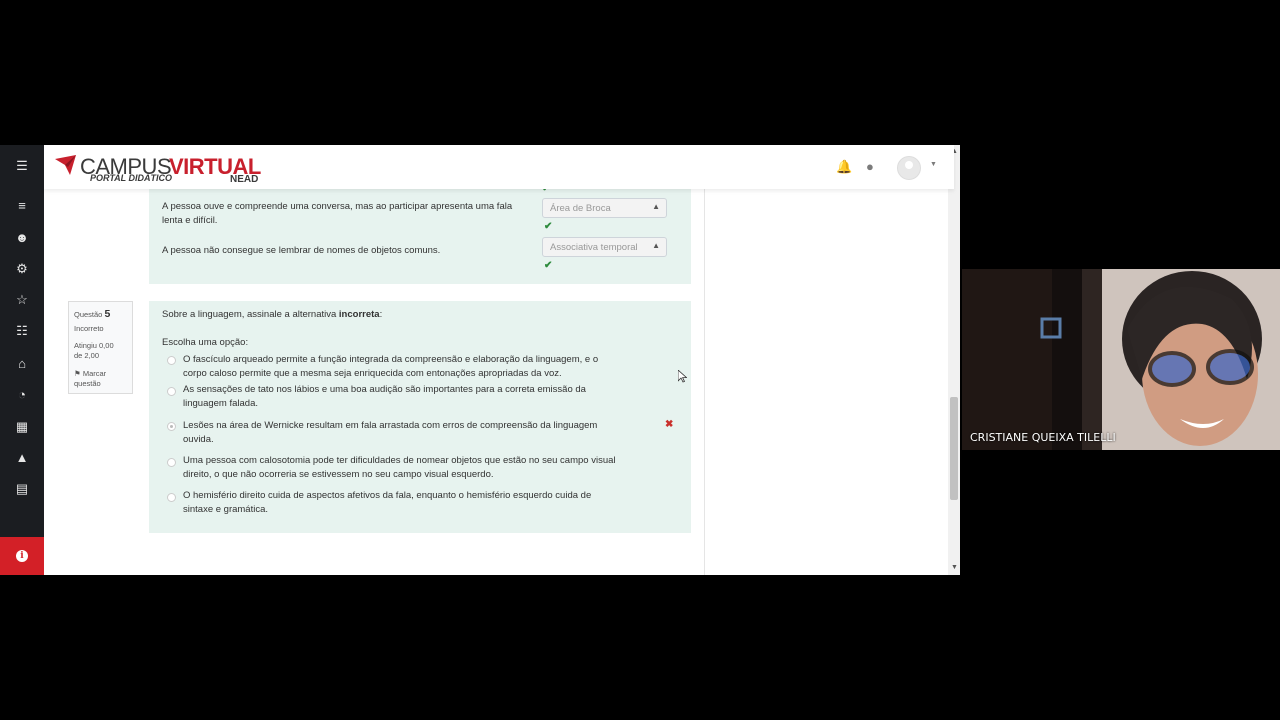 This screenshot has width=1280, height=720. Describe the element at coordinates (65, 165) in the screenshot. I see `logo-mark-icon` at that location.